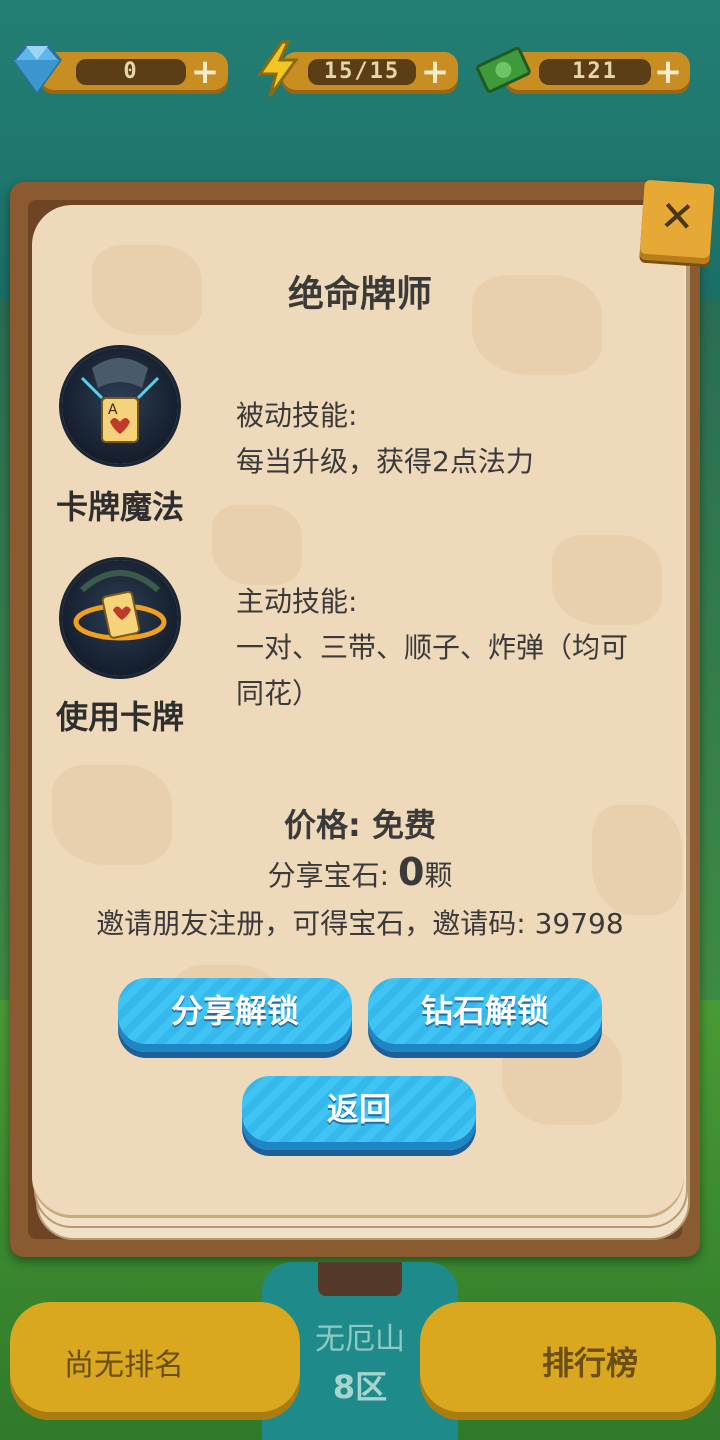 The height and width of the screenshot is (1440, 720). I want to click on close-icon: ✕, so click(677, 216).